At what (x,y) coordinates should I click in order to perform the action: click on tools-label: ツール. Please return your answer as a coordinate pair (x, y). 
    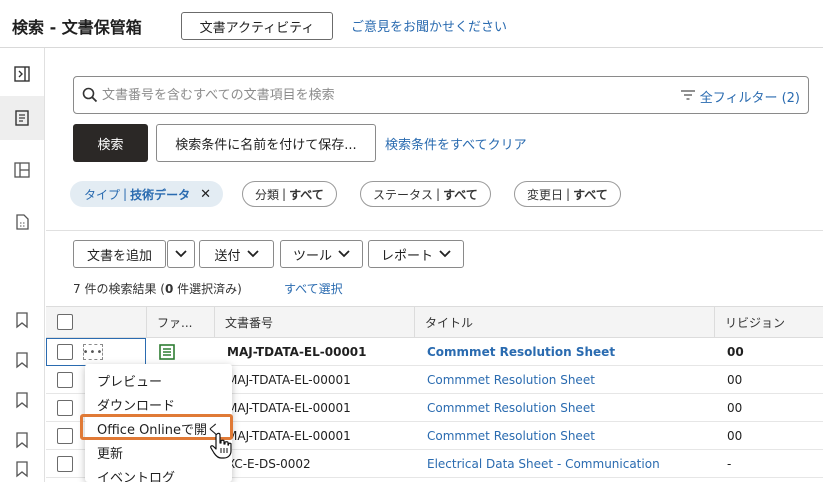
    Looking at the image, I should click on (312, 256).